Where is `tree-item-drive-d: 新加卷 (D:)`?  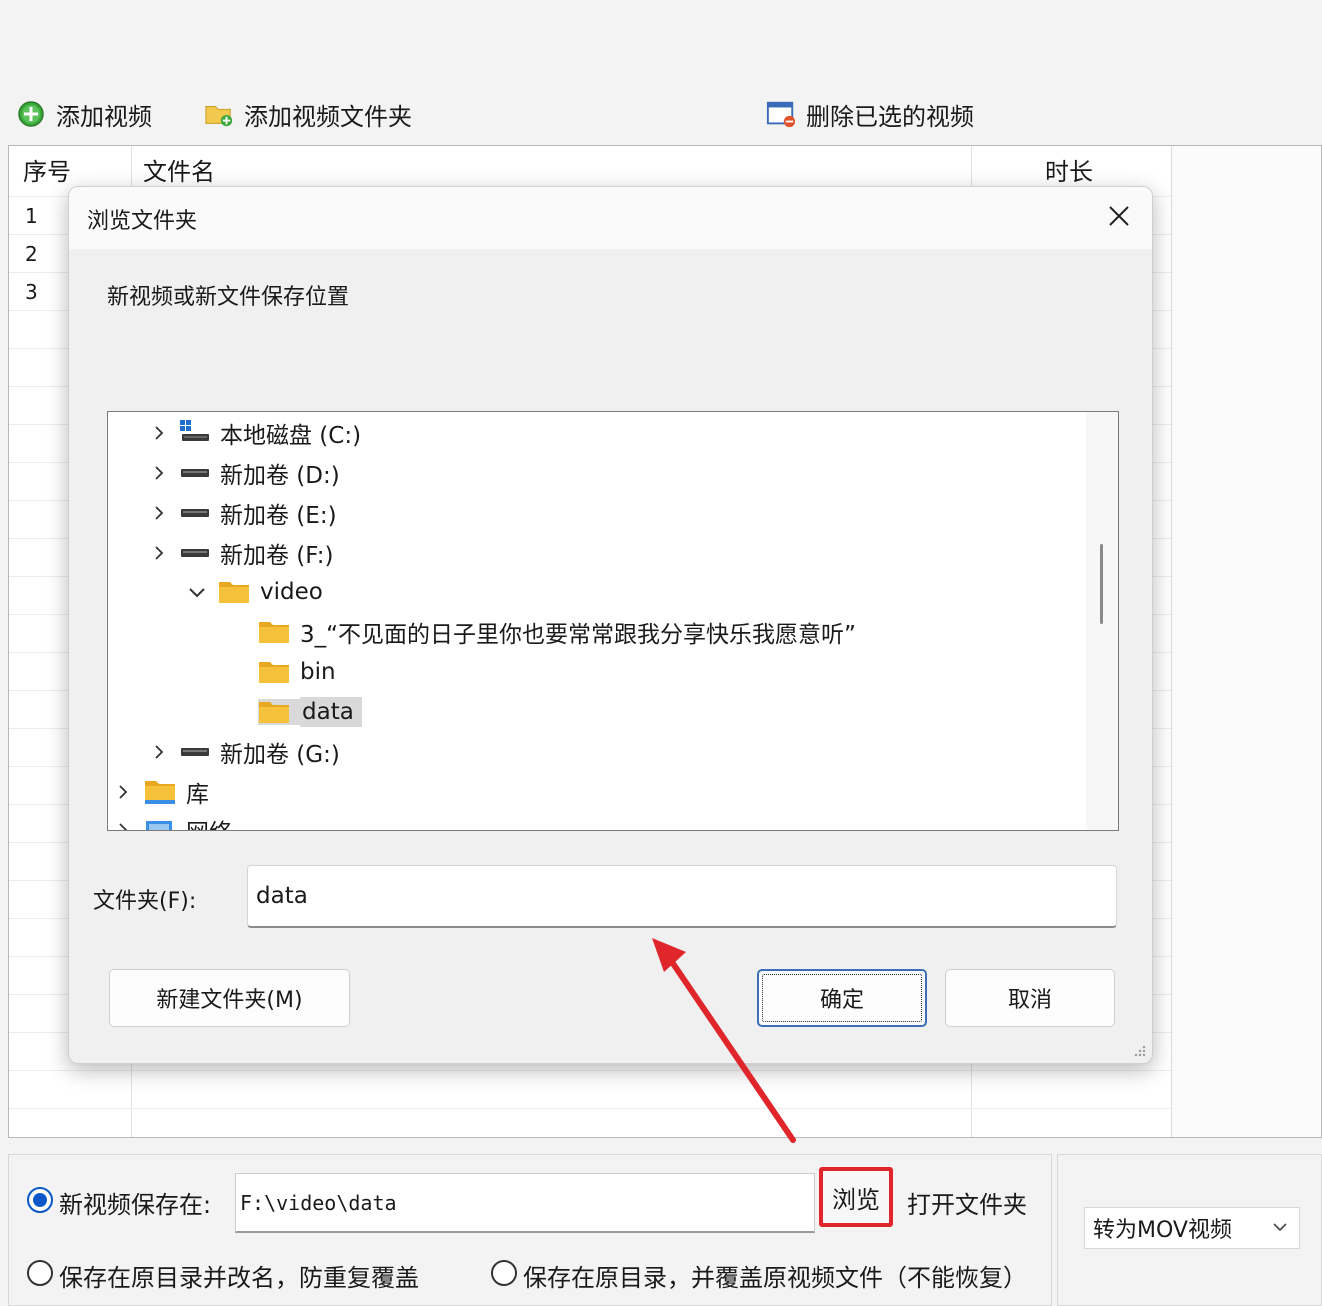
tree-item-drive-d: 新加卷 (D:) is located at coordinates (244, 473).